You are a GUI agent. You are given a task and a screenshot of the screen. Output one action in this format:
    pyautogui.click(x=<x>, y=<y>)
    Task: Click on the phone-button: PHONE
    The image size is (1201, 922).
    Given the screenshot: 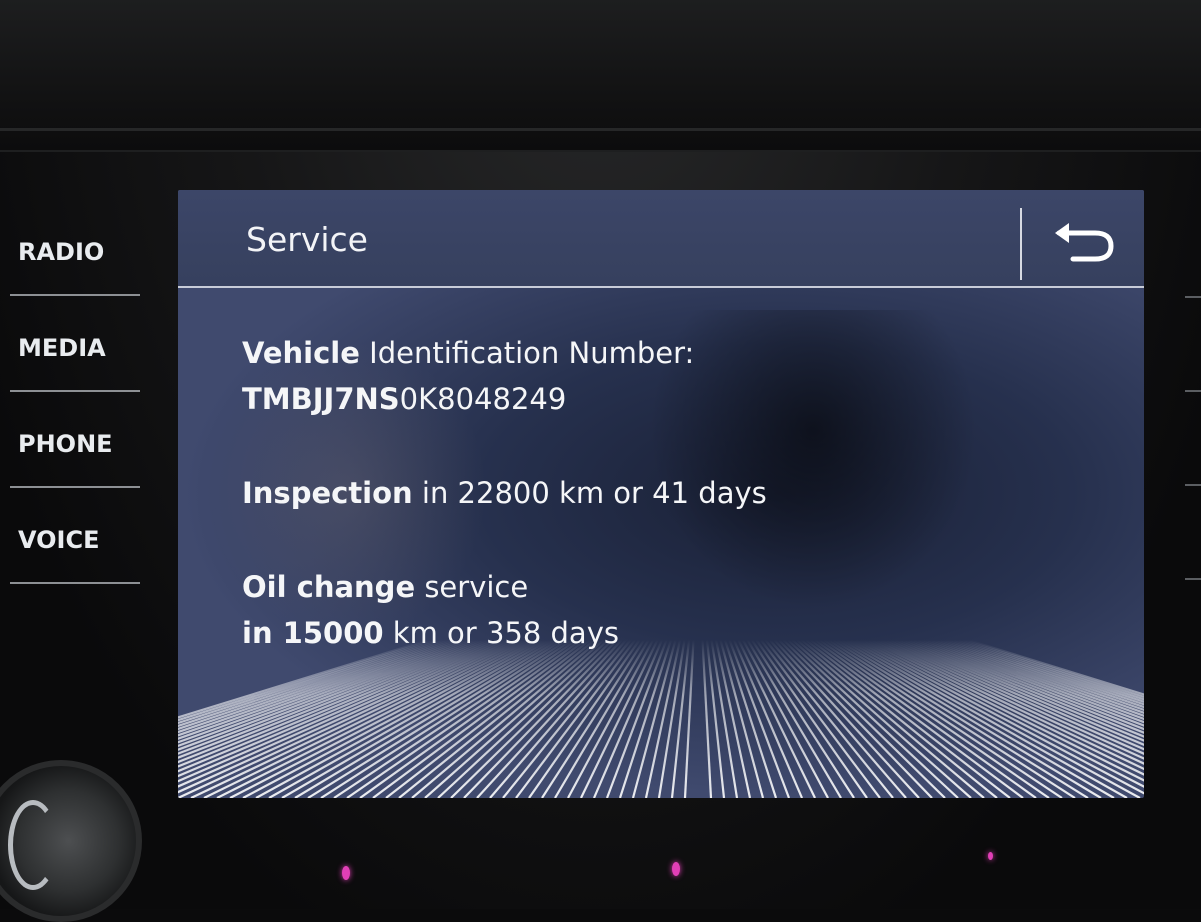 What is the action you would take?
    pyautogui.click(x=70, y=440)
    